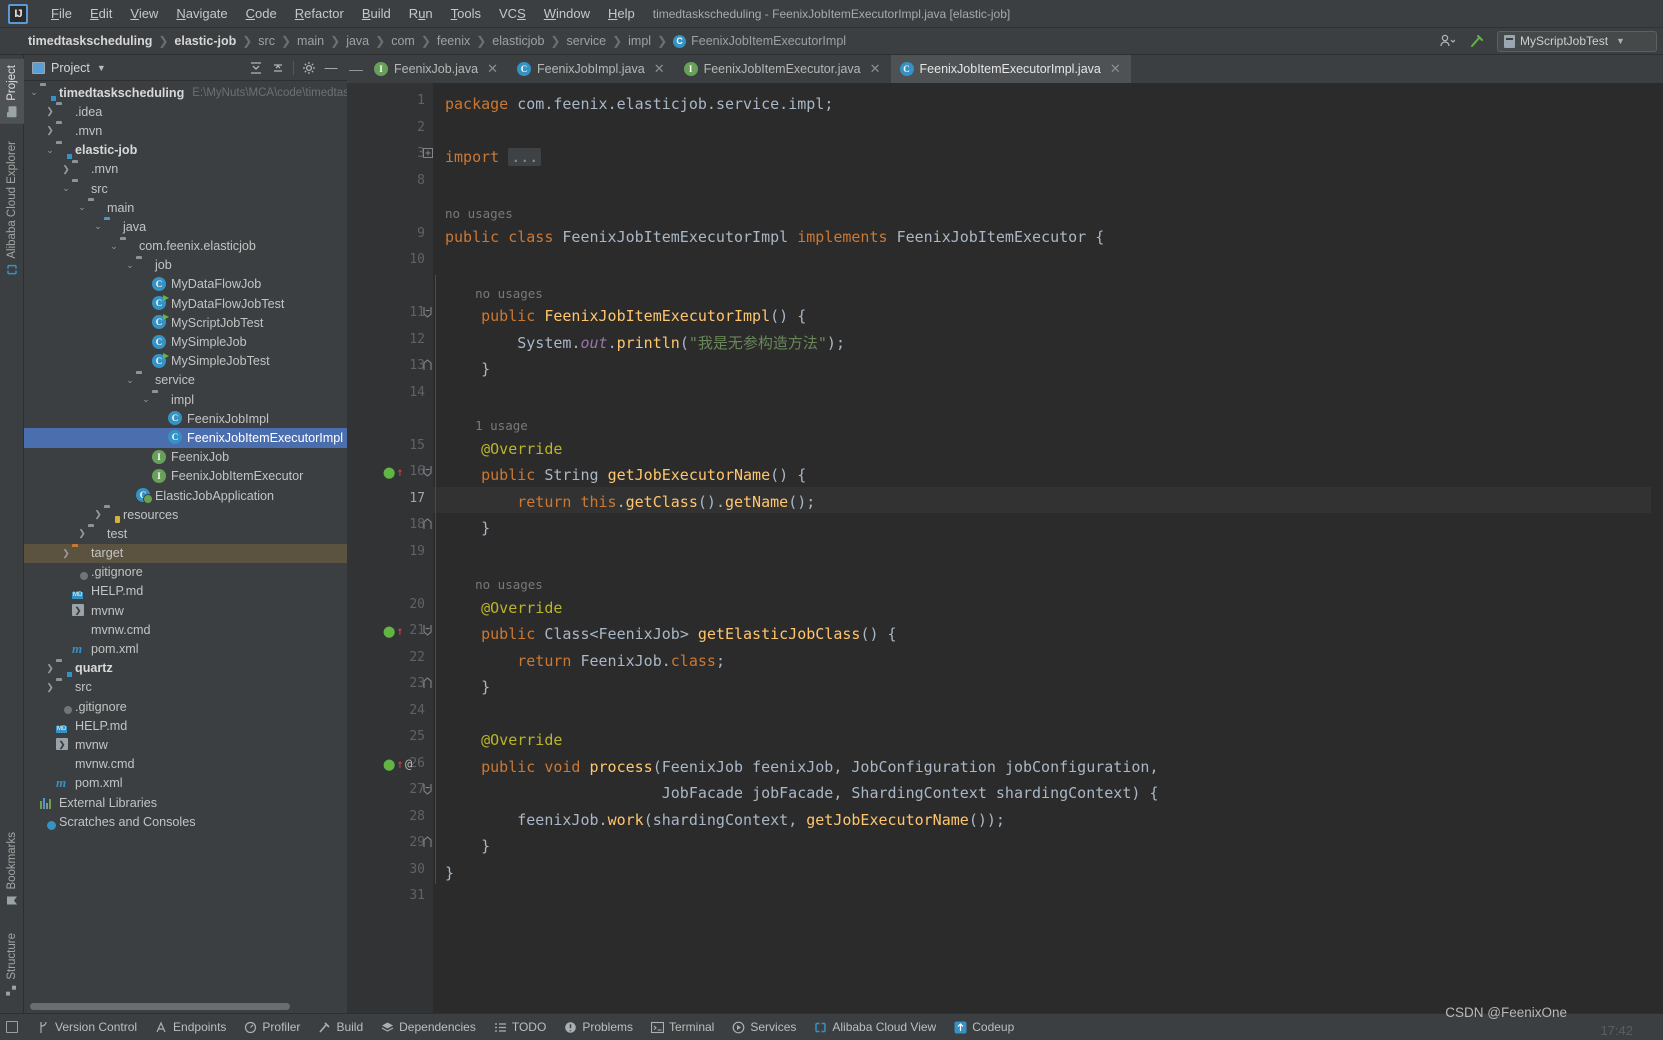 Image resolution: width=1663 pixels, height=1040 pixels. What do you see at coordinates (185, 380) in the screenshot?
I see `tree-item: ⌄ service` at bounding box center [185, 380].